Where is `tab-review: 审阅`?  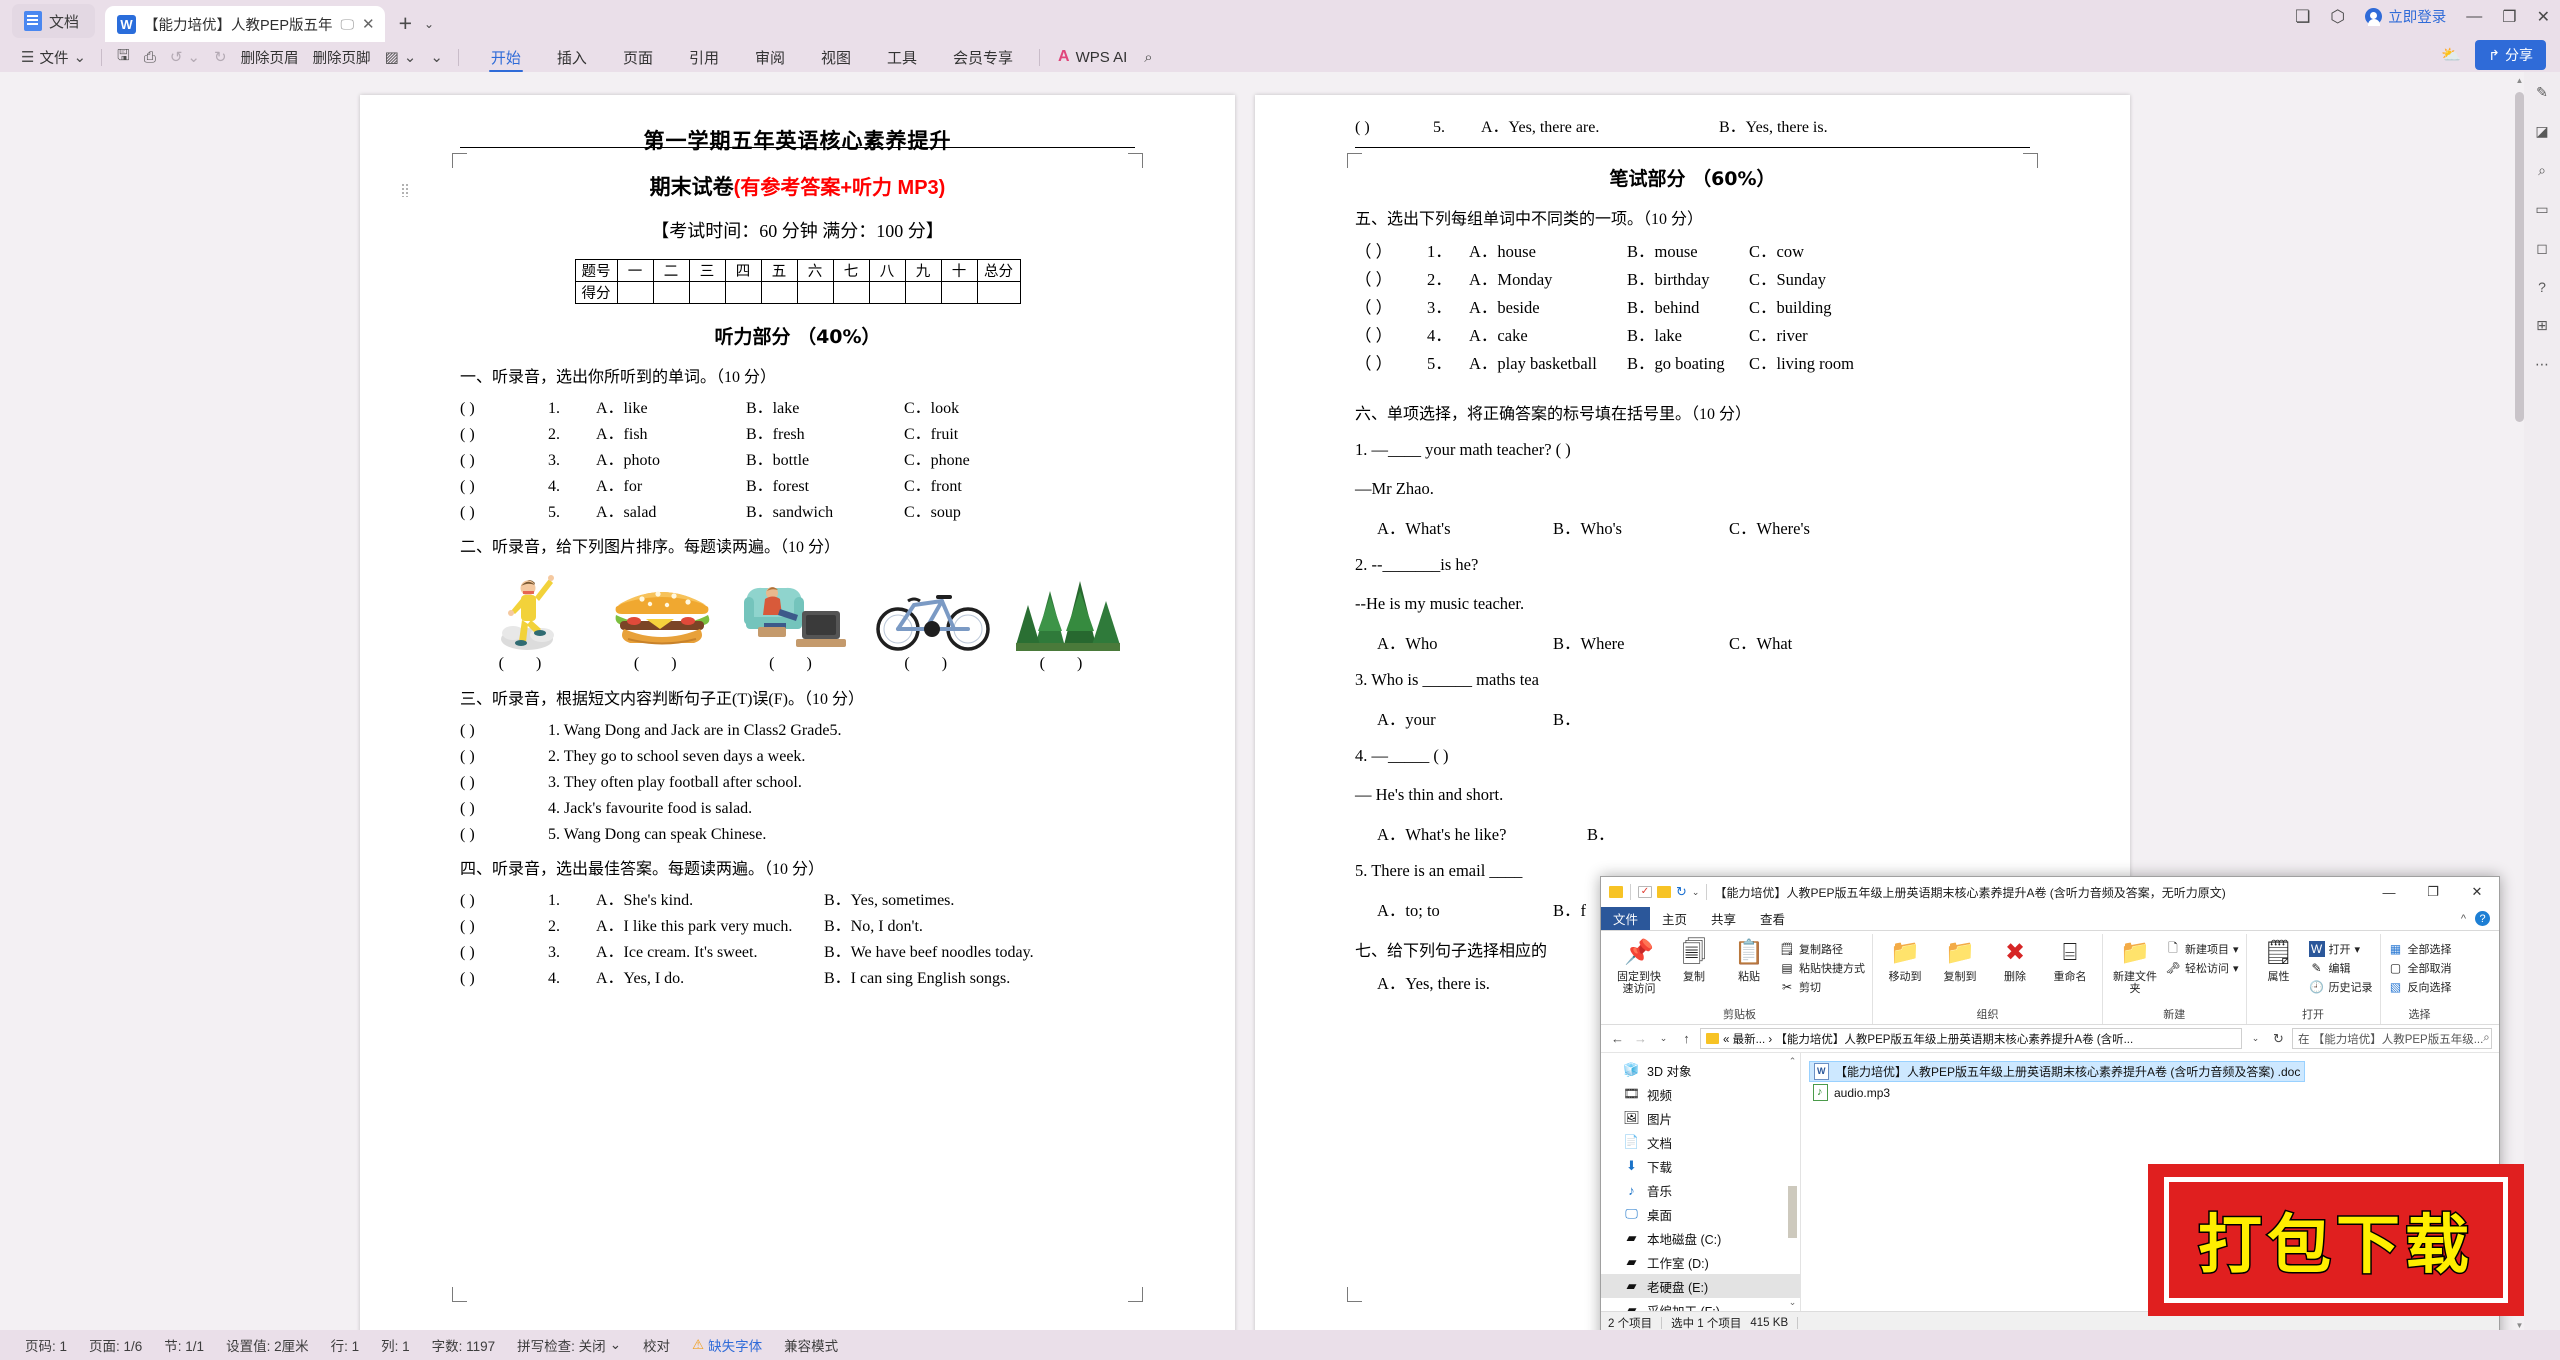 tab-review: 审阅 is located at coordinates (770, 57).